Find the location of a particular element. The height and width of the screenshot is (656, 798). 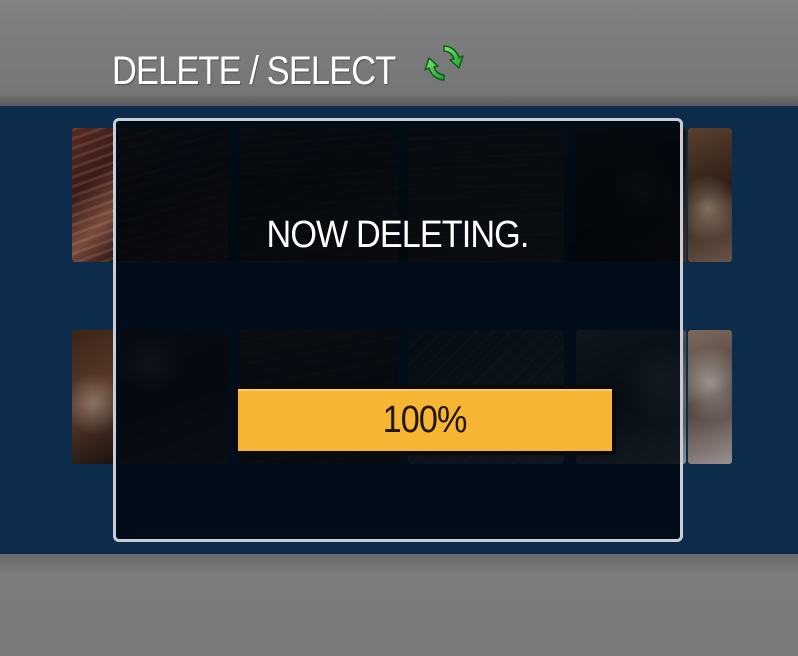

header-divider is located at coordinates (399, 101).